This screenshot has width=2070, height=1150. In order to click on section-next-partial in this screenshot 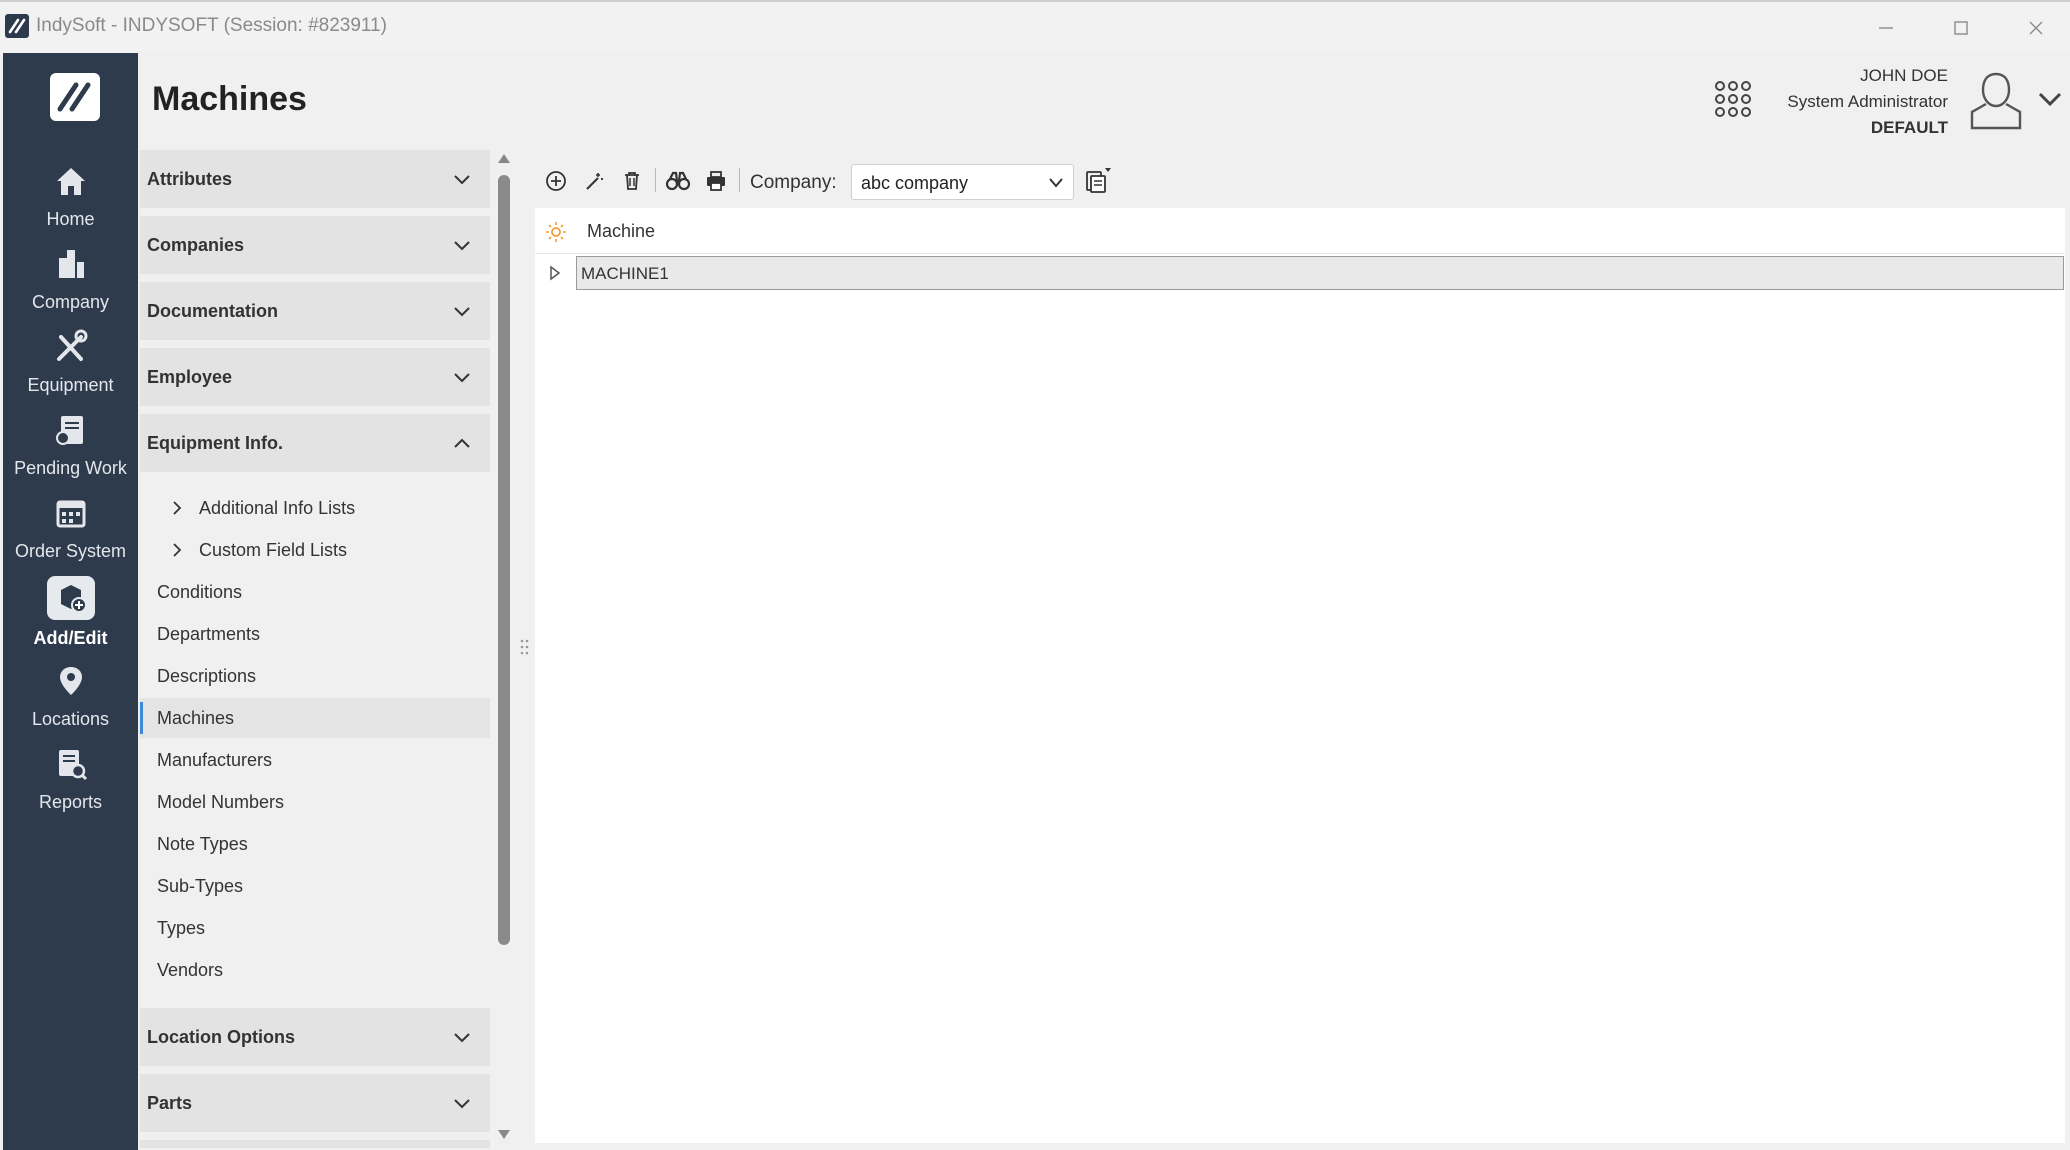, I will do `click(315, 1144)`.